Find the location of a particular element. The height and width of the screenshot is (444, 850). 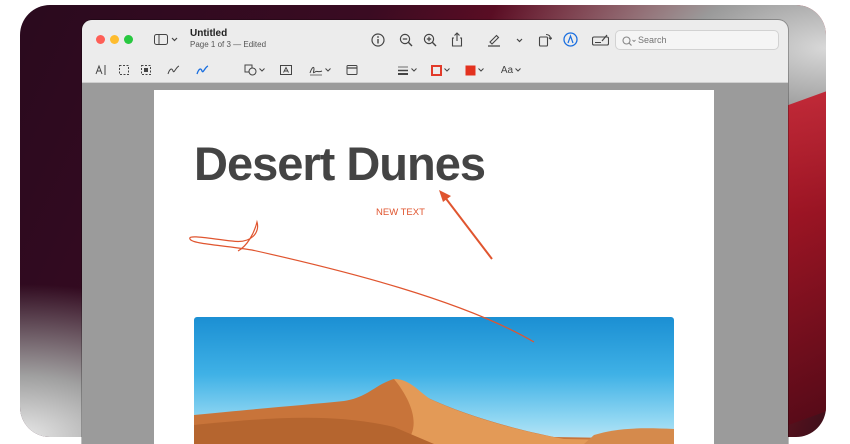

markup-annotations is located at coordinates (362, 266).